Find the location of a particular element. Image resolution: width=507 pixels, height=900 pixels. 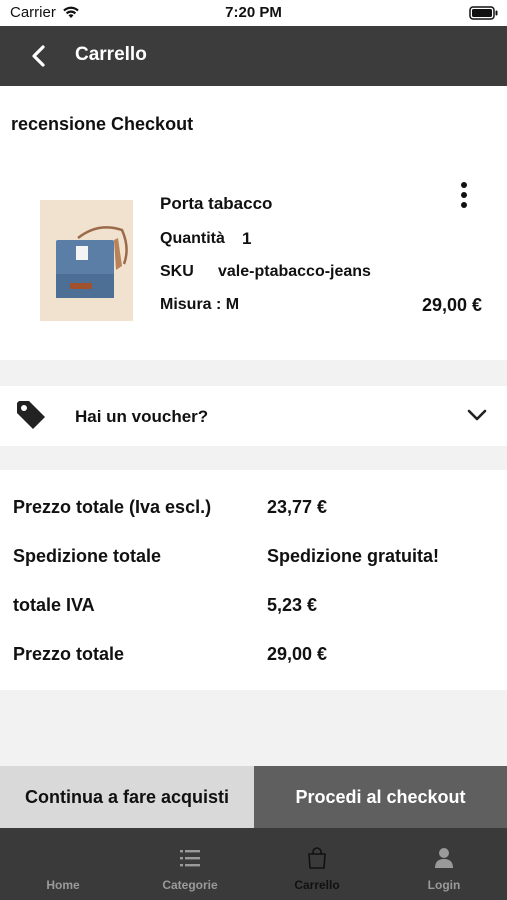

checkout-button: Procedi al checkout is located at coordinates (380, 797).